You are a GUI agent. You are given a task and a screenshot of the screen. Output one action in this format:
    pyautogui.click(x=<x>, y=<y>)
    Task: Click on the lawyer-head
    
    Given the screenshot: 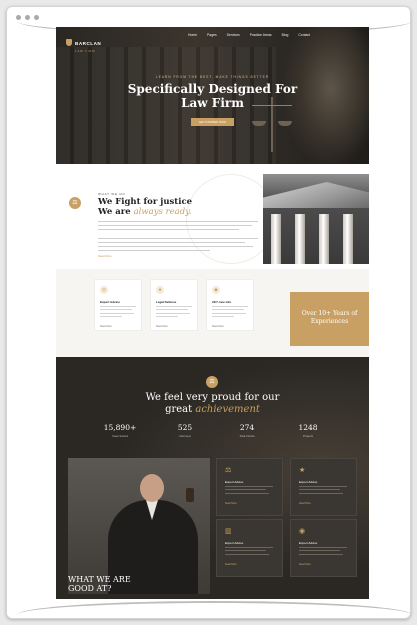 What is the action you would take?
    pyautogui.click(x=152, y=488)
    